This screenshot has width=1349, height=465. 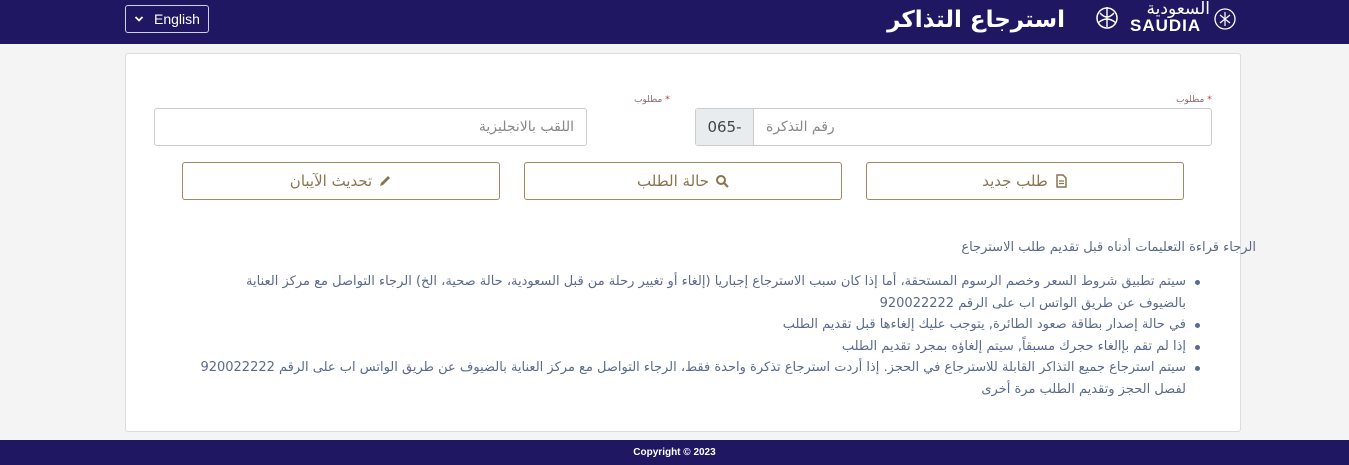 I want to click on footer: Copyright © 2023, so click(x=674, y=452).